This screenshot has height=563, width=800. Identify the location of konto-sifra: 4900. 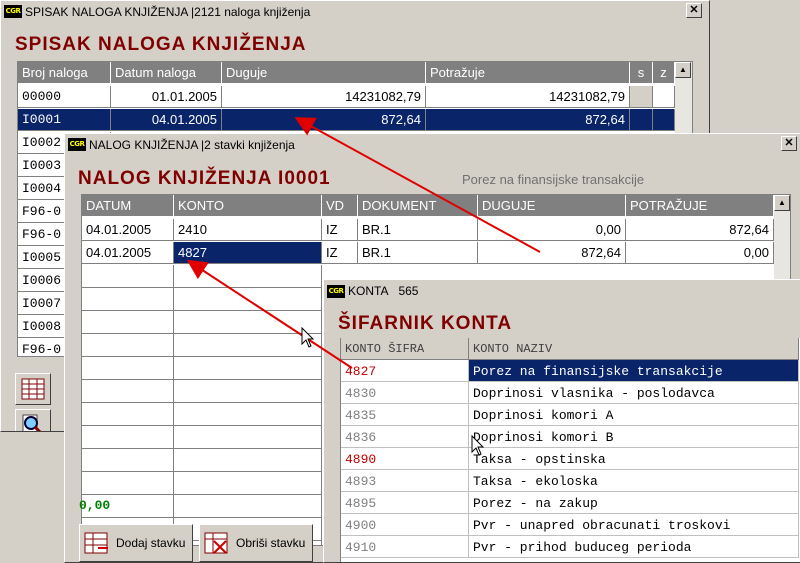
(405, 525).